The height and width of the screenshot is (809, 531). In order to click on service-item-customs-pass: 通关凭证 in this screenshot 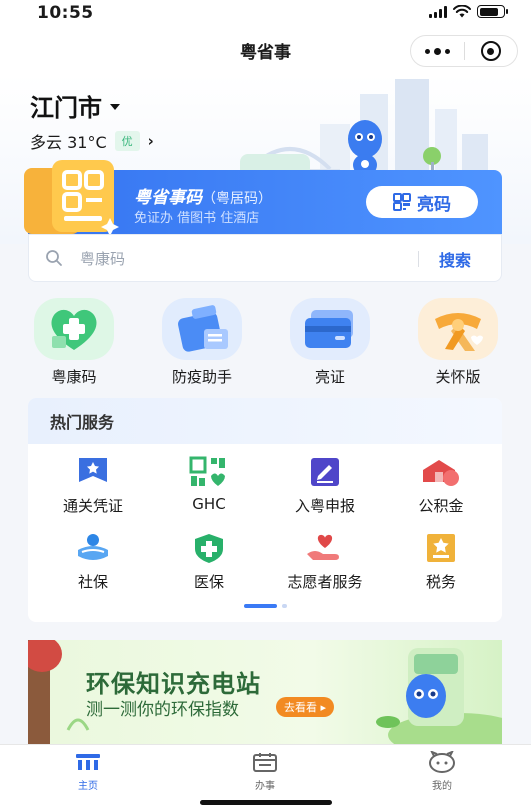, I will do `click(93, 486)`.